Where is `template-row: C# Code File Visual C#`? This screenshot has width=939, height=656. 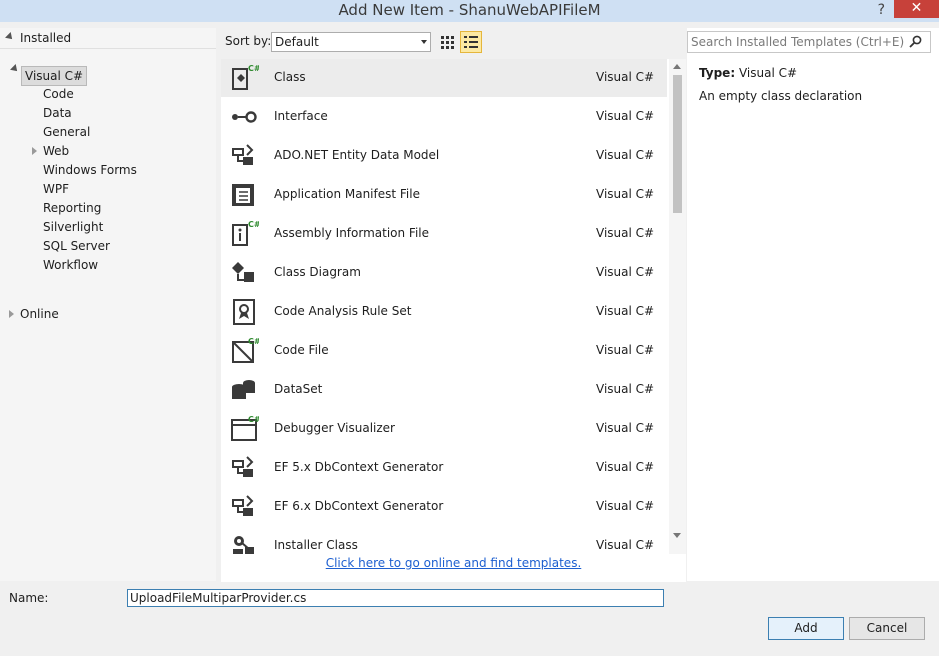
template-row: C# Code File Visual C# is located at coordinates (444, 351).